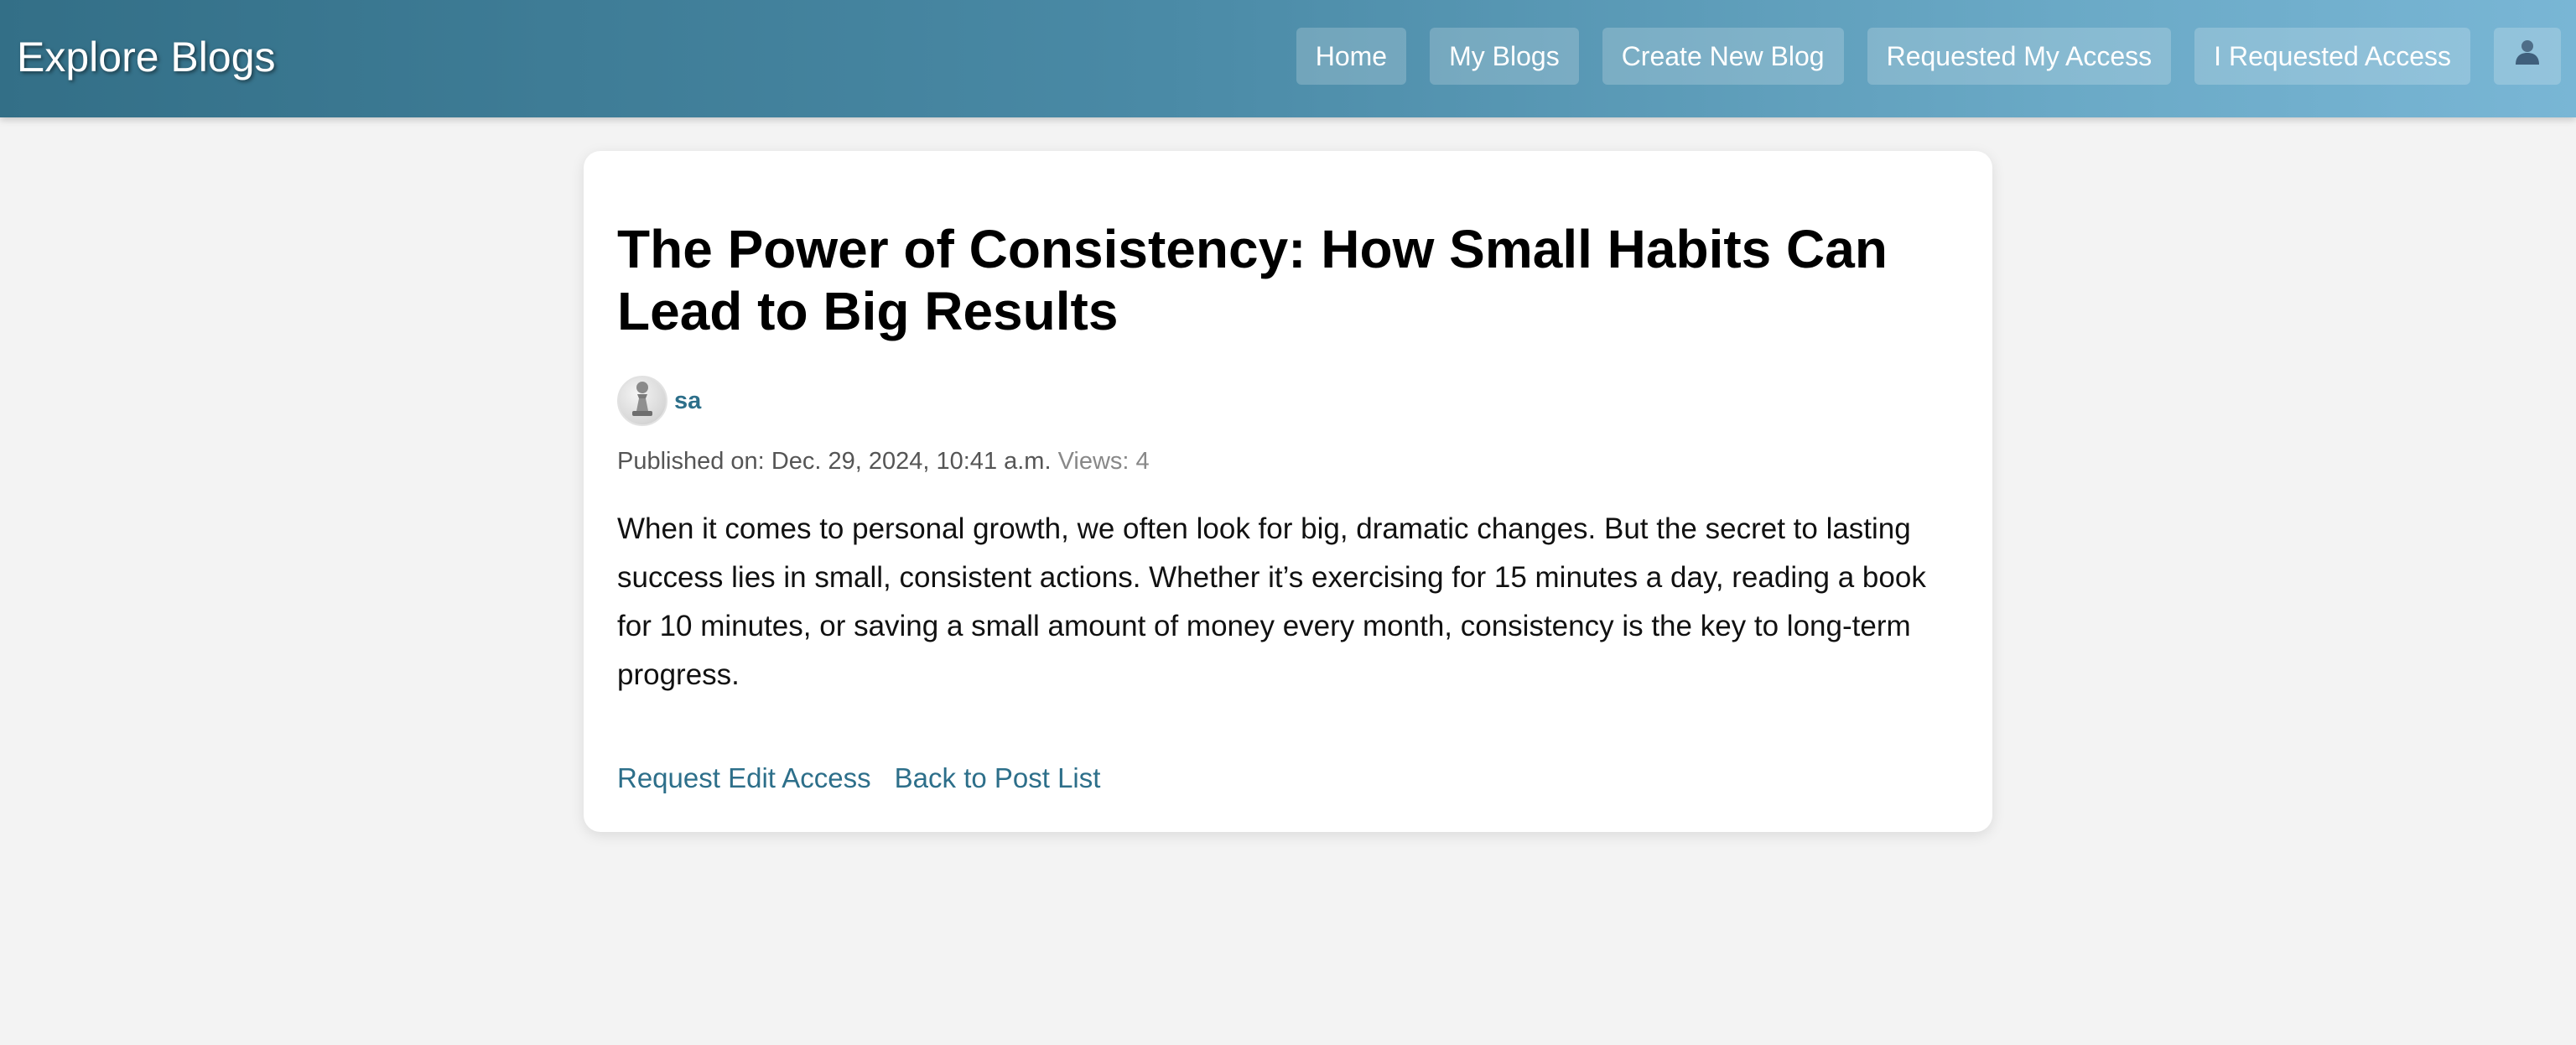  Describe the element at coordinates (744, 779) in the screenshot. I see `request-edit-access-link: Request Edit Access` at that location.